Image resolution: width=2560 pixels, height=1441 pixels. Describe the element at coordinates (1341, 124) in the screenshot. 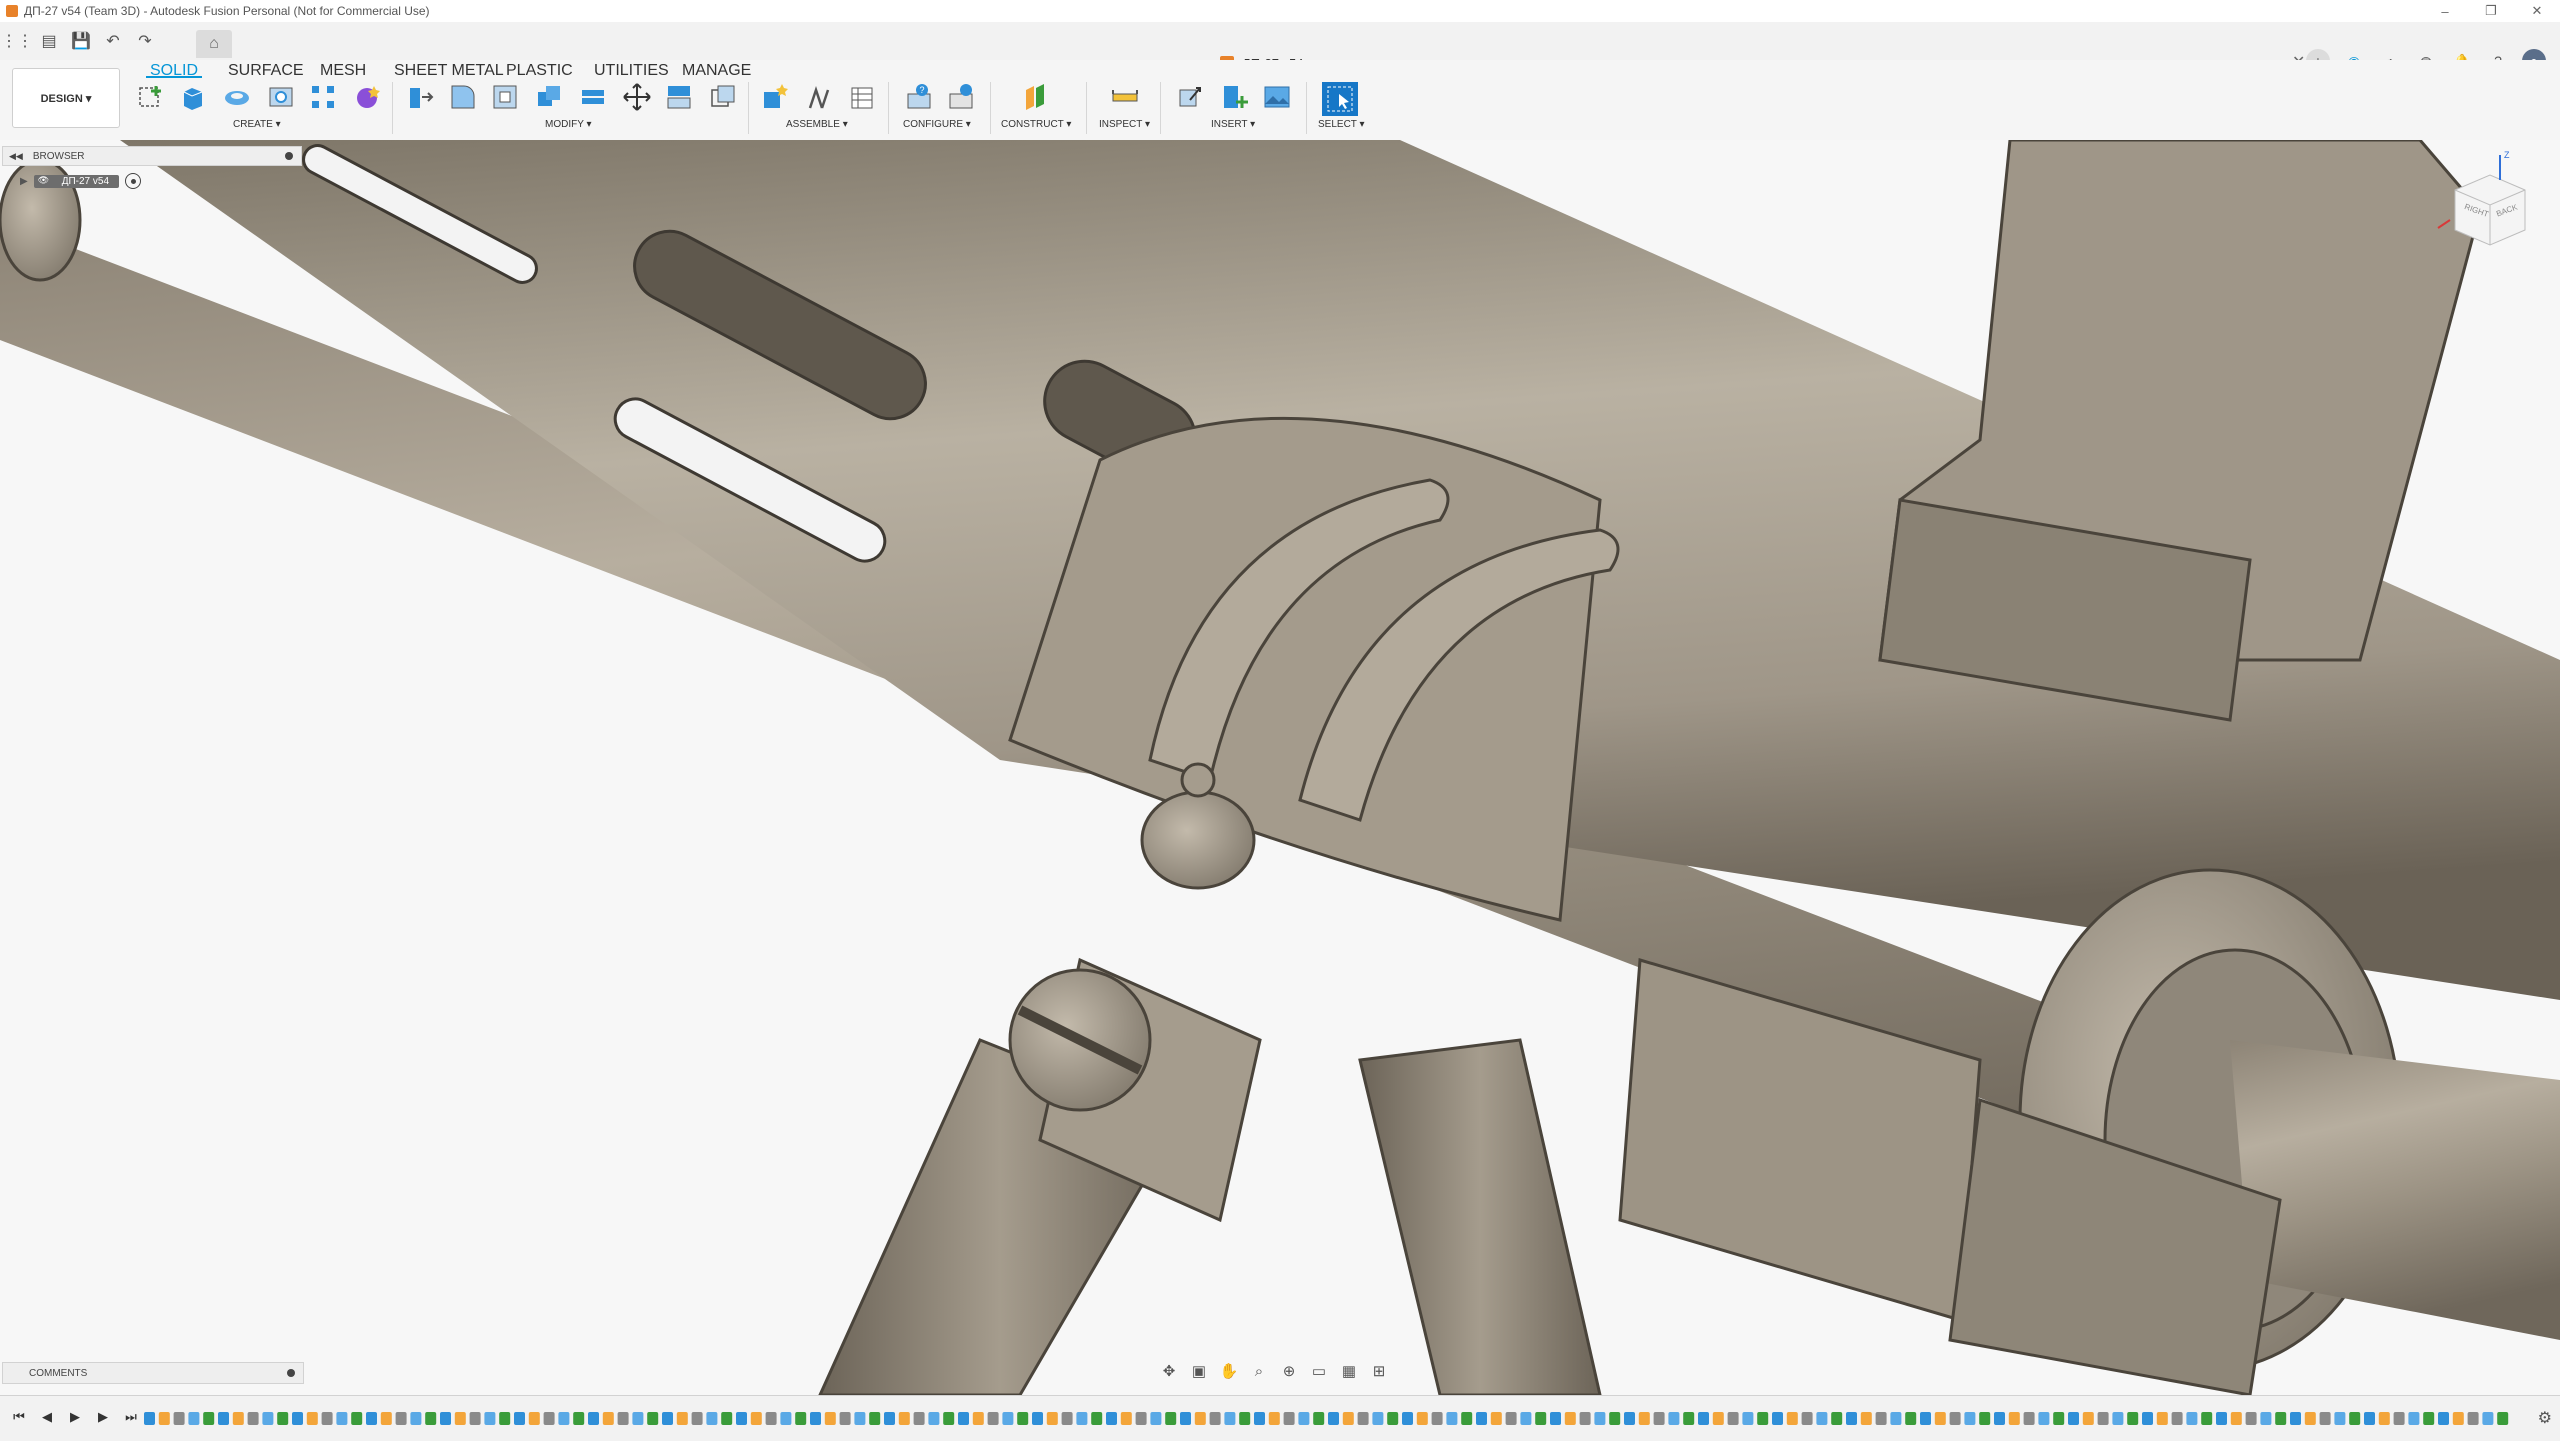

I see `group-select: SELECT ▾` at that location.